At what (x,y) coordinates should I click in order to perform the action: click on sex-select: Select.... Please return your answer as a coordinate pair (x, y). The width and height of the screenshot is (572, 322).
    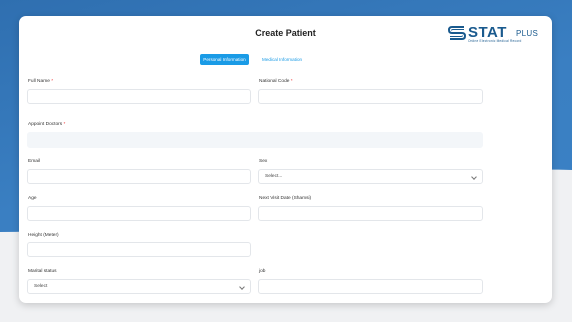
    Looking at the image, I should click on (370, 176).